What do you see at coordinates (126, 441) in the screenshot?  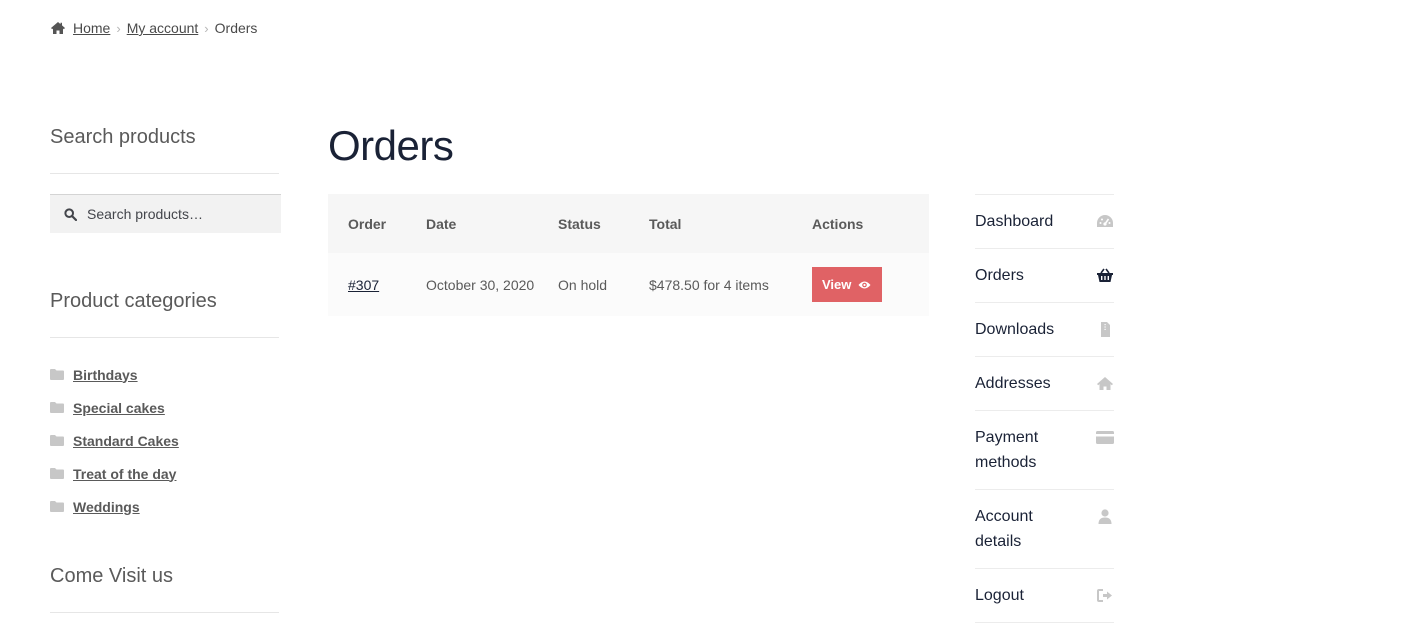 I see `category-link-standard-cakes: Standard Cakes` at bounding box center [126, 441].